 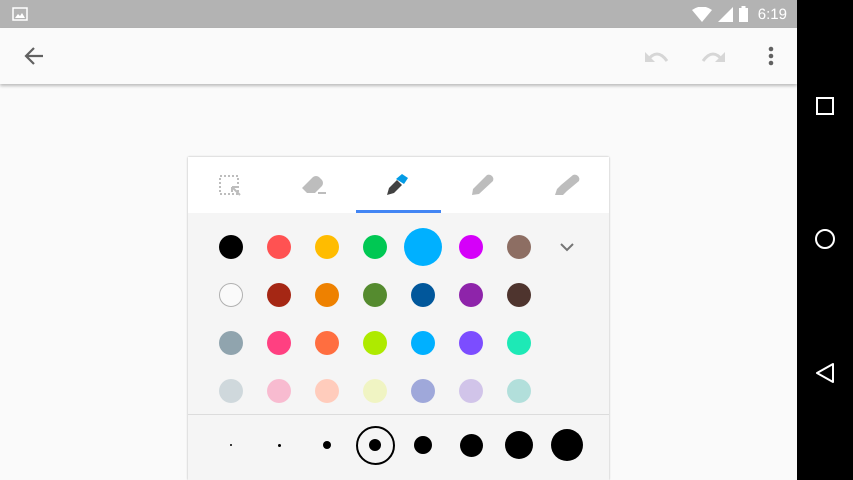 What do you see at coordinates (825, 239) in the screenshot?
I see `home-button` at bounding box center [825, 239].